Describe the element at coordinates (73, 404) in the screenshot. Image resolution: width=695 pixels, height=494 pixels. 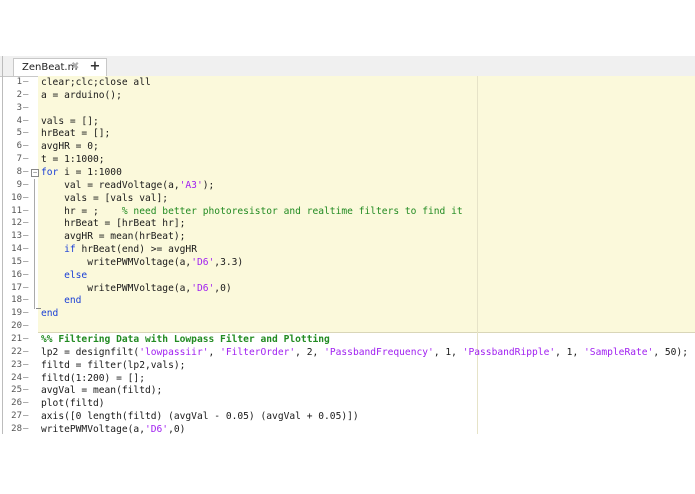
I see `code-text: plot(filtd)` at that location.